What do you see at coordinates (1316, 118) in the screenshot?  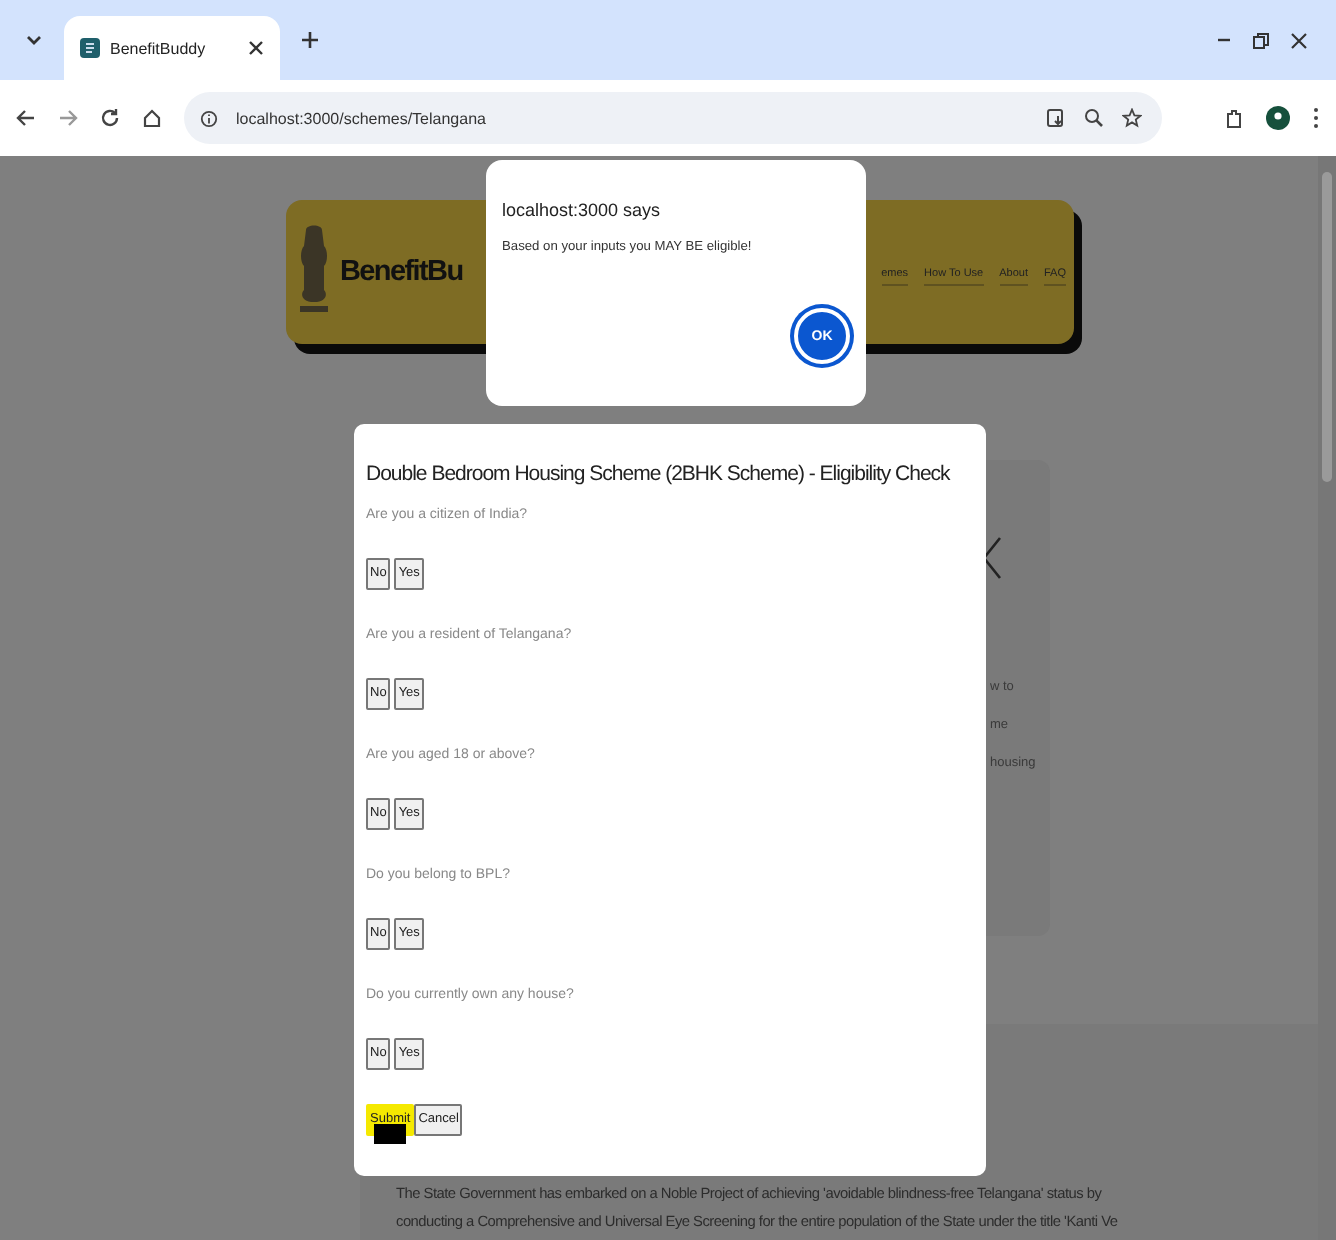 I see `menu-icon` at bounding box center [1316, 118].